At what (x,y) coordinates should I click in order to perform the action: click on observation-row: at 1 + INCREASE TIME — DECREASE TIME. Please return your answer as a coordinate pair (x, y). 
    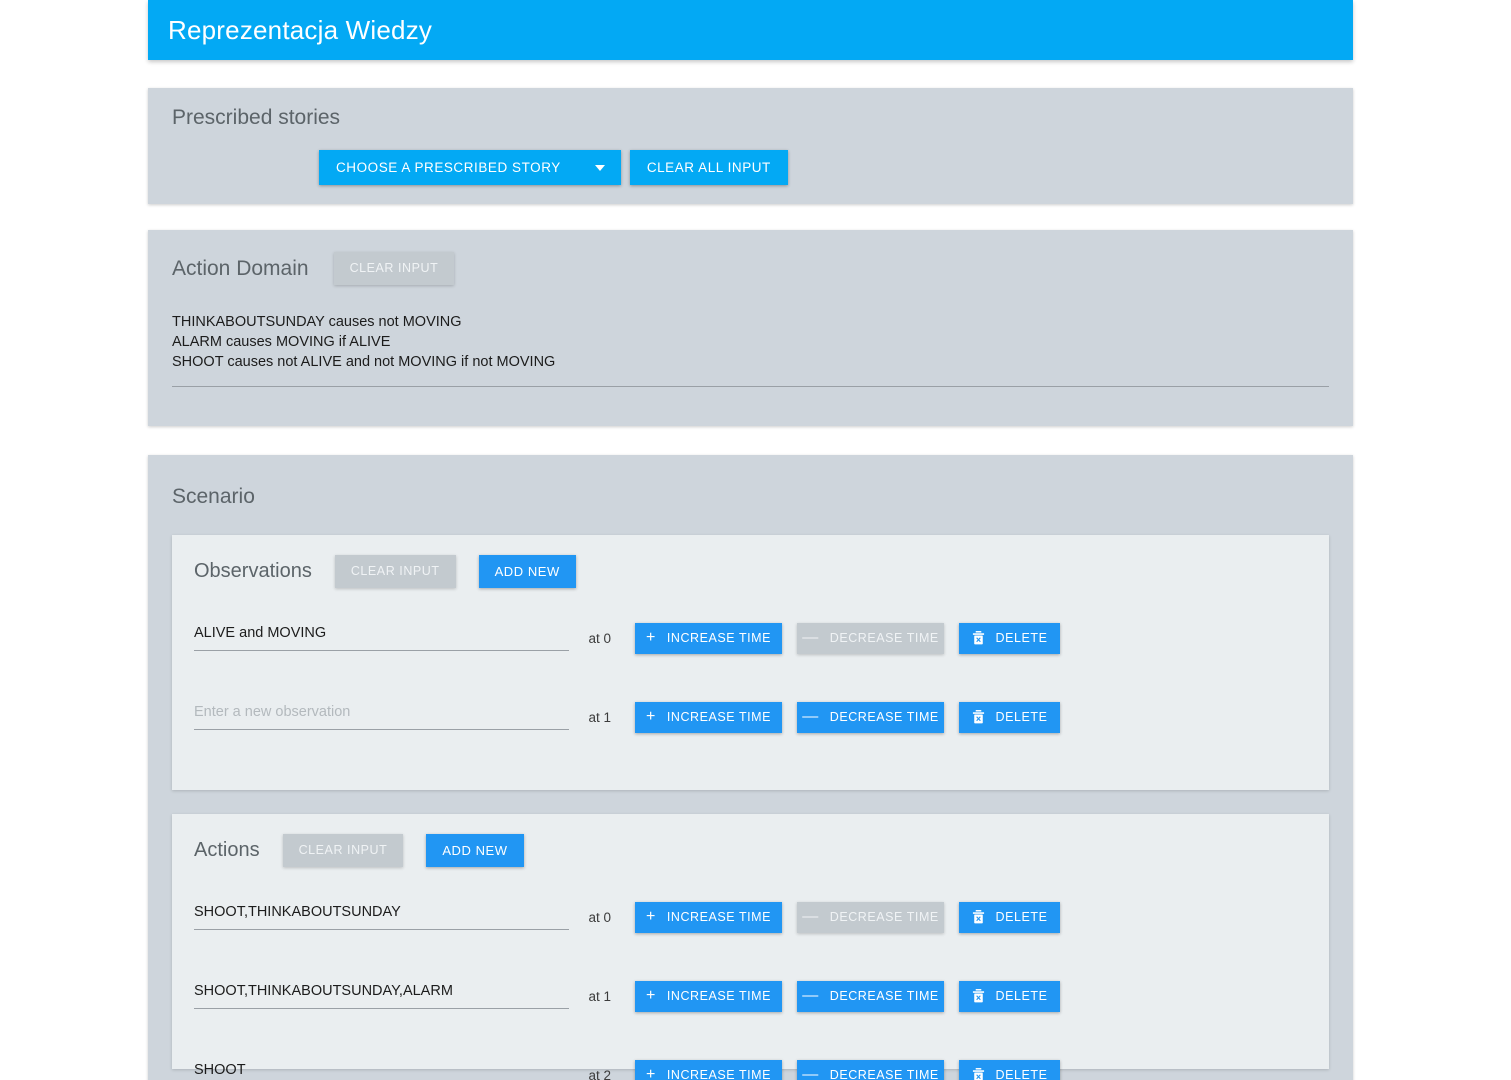
    Looking at the image, I should click on (751, 717).